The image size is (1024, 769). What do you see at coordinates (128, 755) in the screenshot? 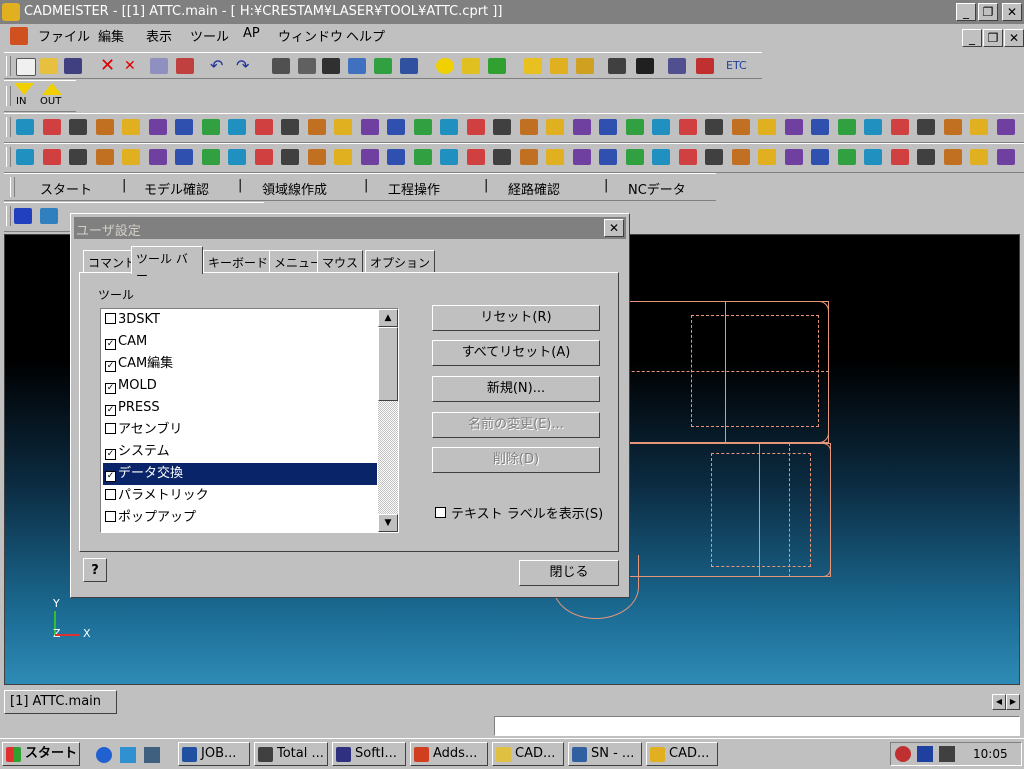
I see `network-icon` at bounding box center [128, 755].